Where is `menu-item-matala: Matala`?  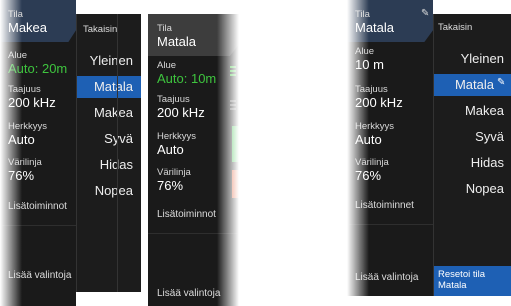
menu-item-matala: Matala is located at coordinates (109, 87).